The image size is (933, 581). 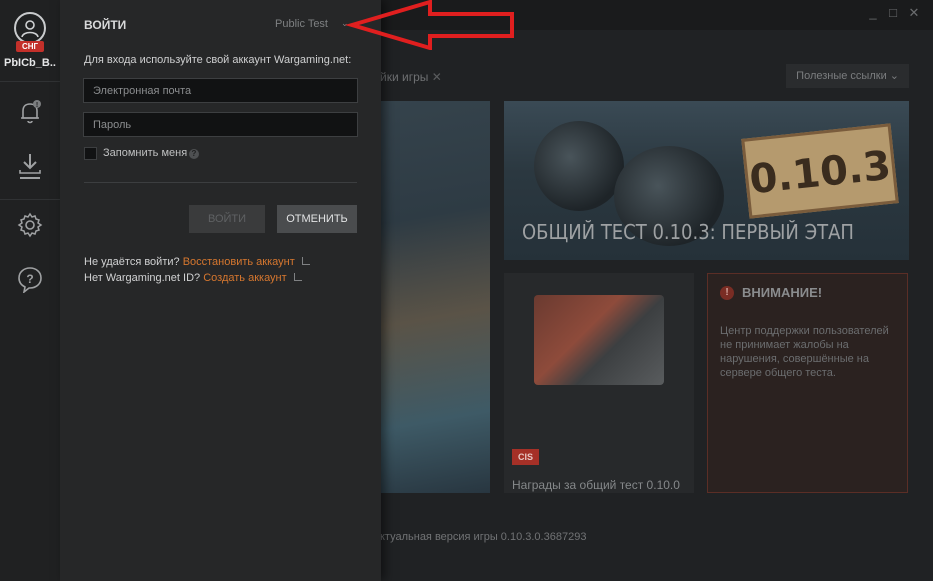 I want to click on version-badge-image: 0.10.3, so click(x=820, y=171).